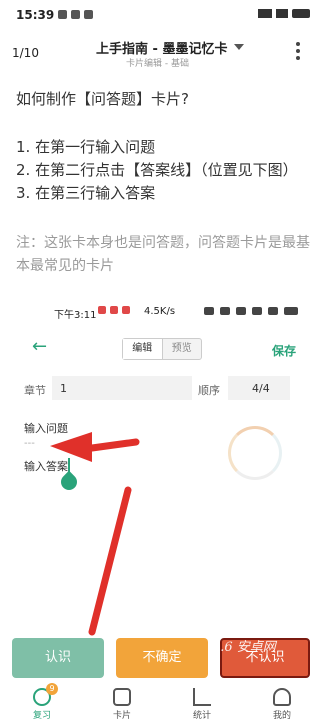 Image resolution: width=324 pixels, height=721 pixels. Describe the element at coordinates (121, 716) in the screenshot. I see `nav-label: 卡片` at that location.